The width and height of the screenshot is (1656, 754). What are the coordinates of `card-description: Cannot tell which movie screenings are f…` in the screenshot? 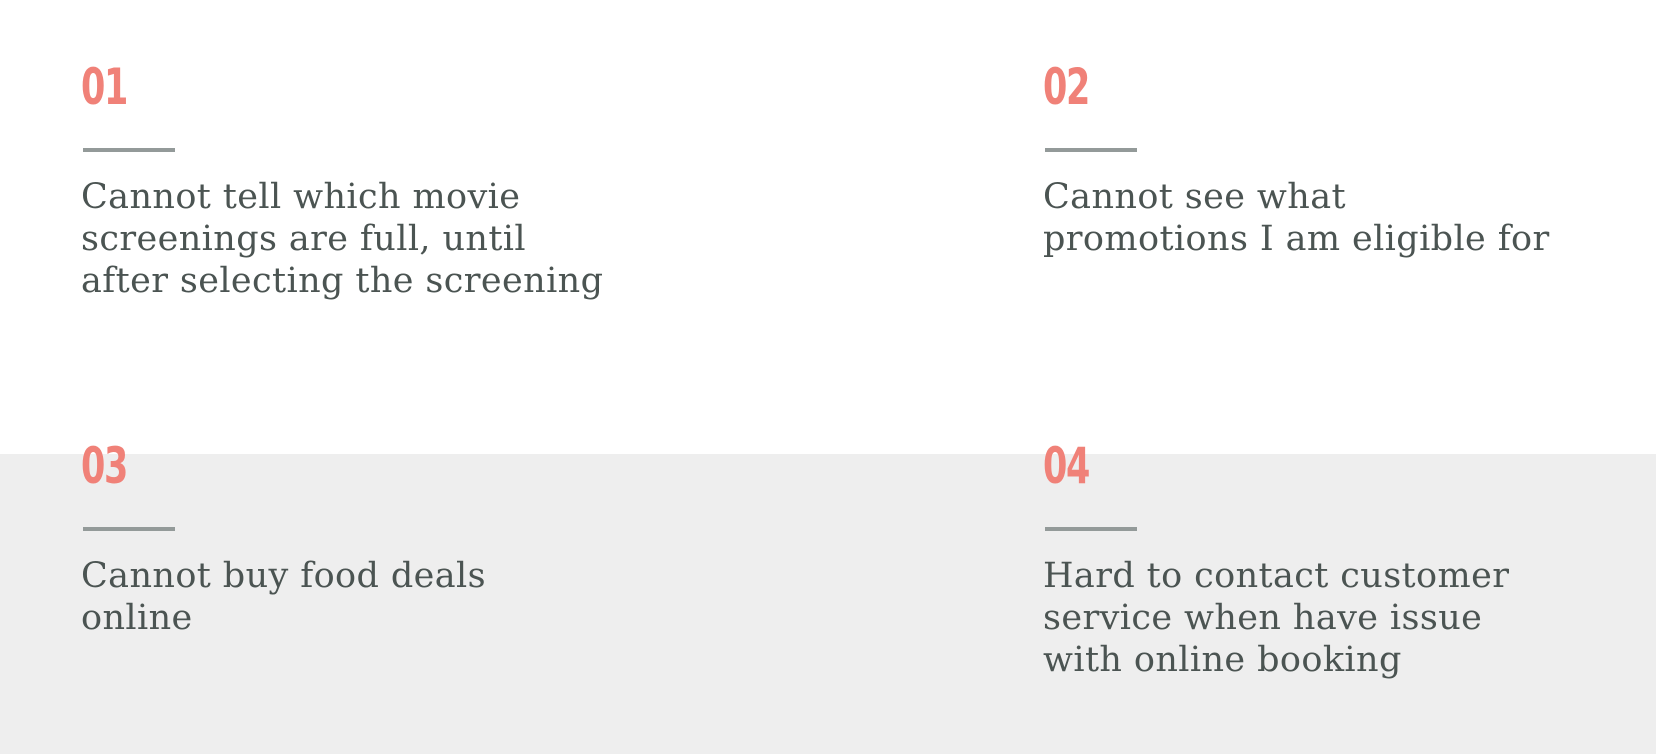 It's located at (342, 239).